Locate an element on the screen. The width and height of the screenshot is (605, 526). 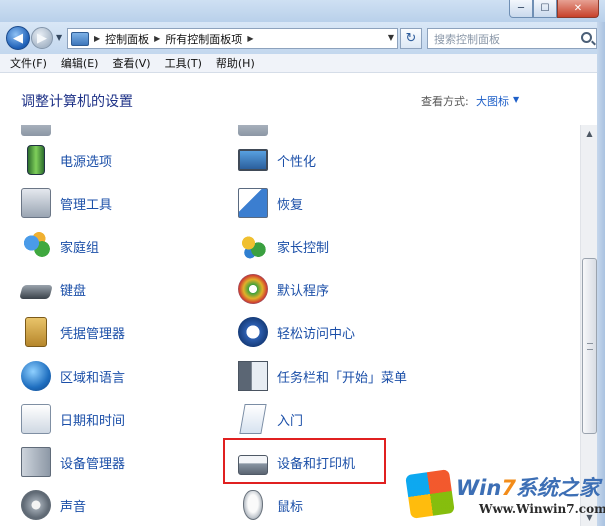
homegroup-icon is located at coordinates (36, 246).